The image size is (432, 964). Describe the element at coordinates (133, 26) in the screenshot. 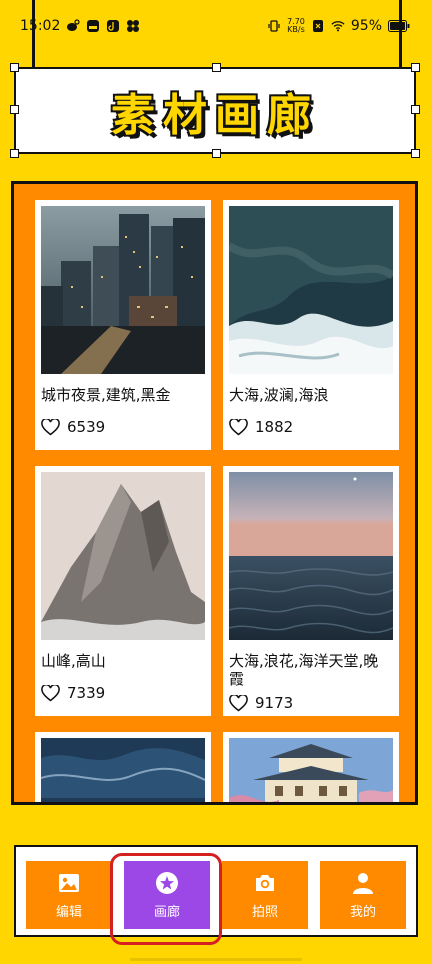

I see `flower-icon` at that location.